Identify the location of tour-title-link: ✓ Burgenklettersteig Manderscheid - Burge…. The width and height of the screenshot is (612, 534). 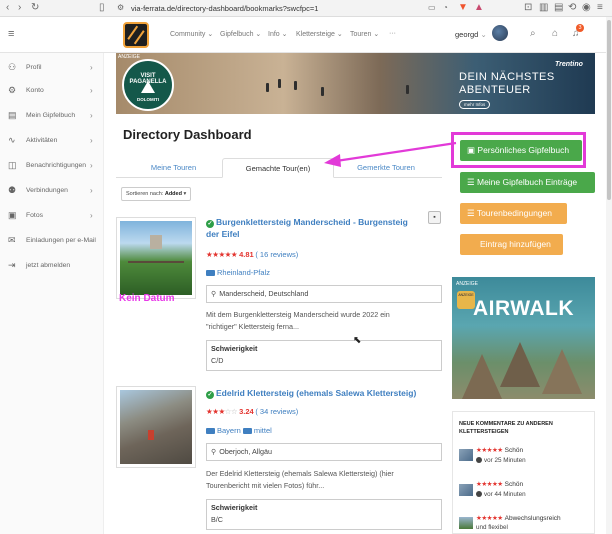
(317, 228).